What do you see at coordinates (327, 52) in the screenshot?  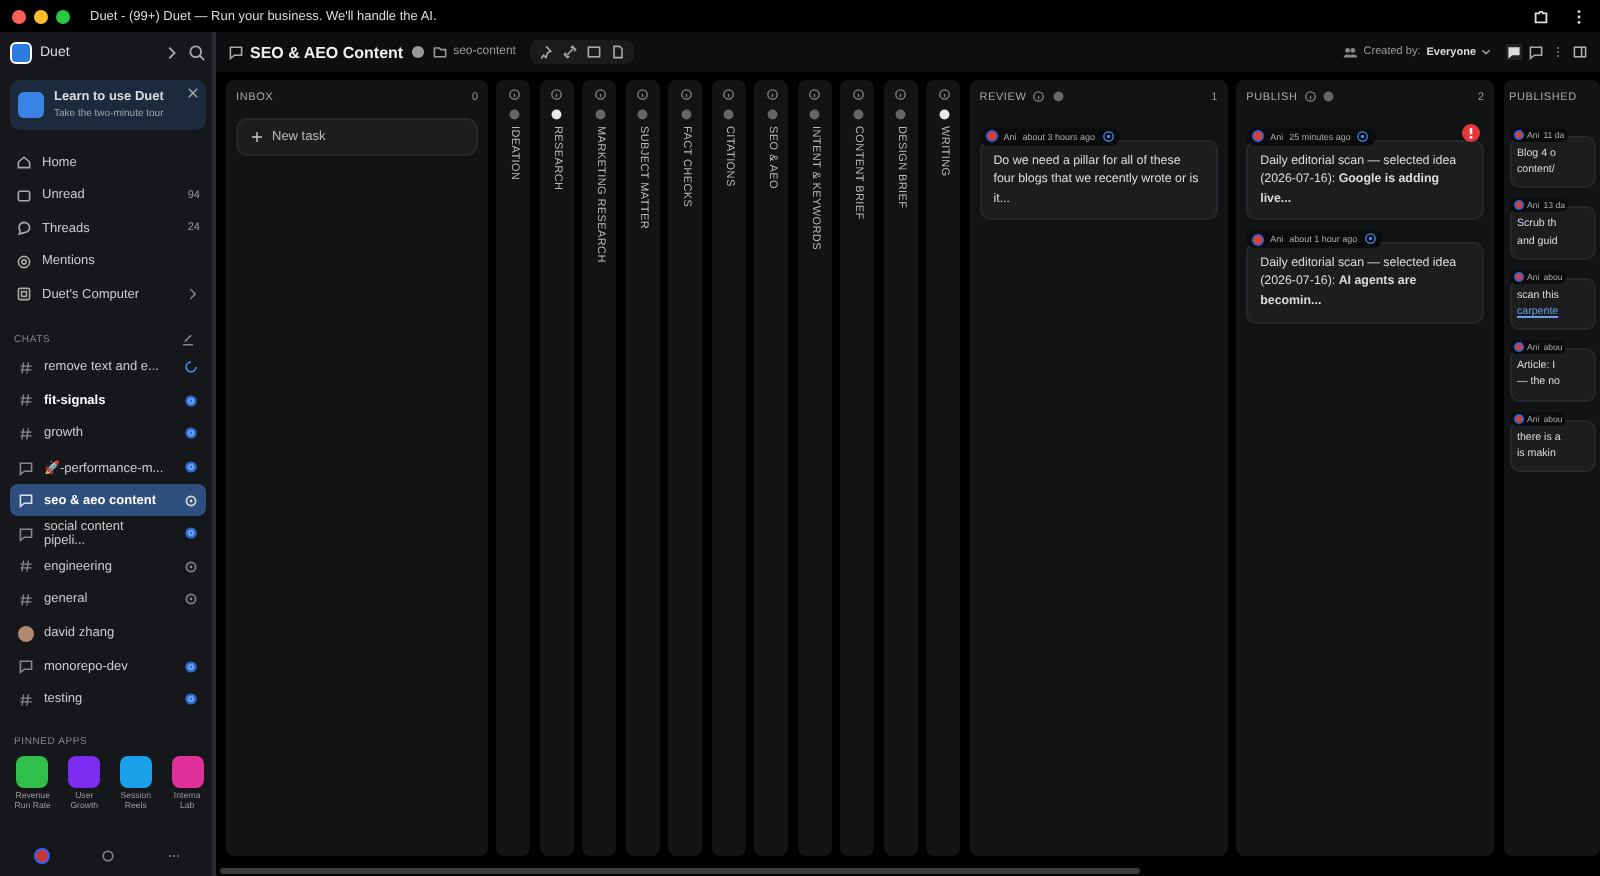 I see `board-title: SEO & AEO Content` at bounding box center [327, 52].